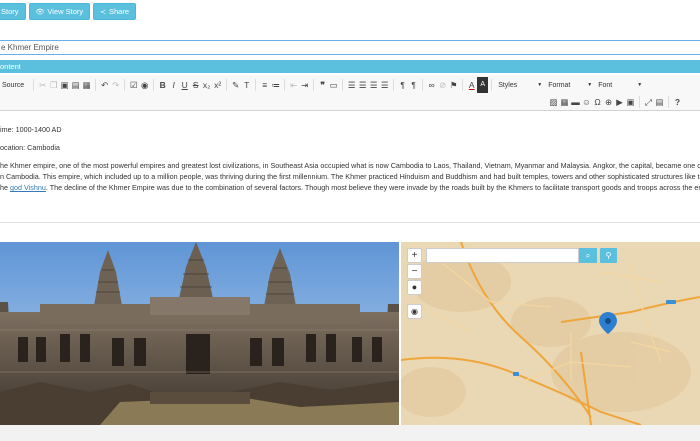 The height and width of the screenshot is (441, 700). Describe the element at coordinates (115, 85) in the screenshot. I see `redo-icon: ↷` at that location.